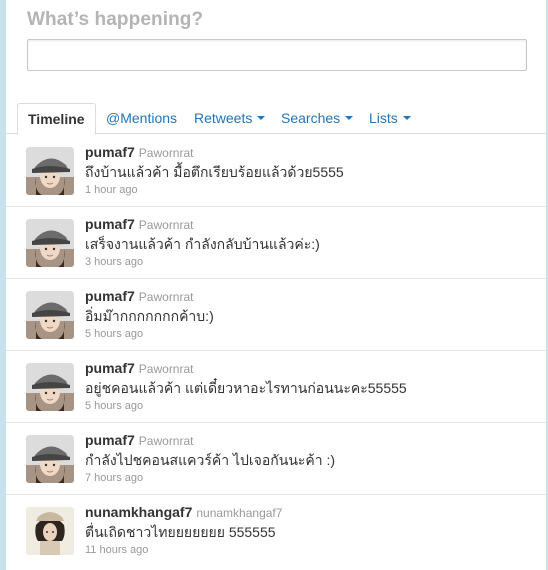 The width and height of the screenshot is (548, 570). I want to click on tab-mentions: @Mentions, so click(141, 118).